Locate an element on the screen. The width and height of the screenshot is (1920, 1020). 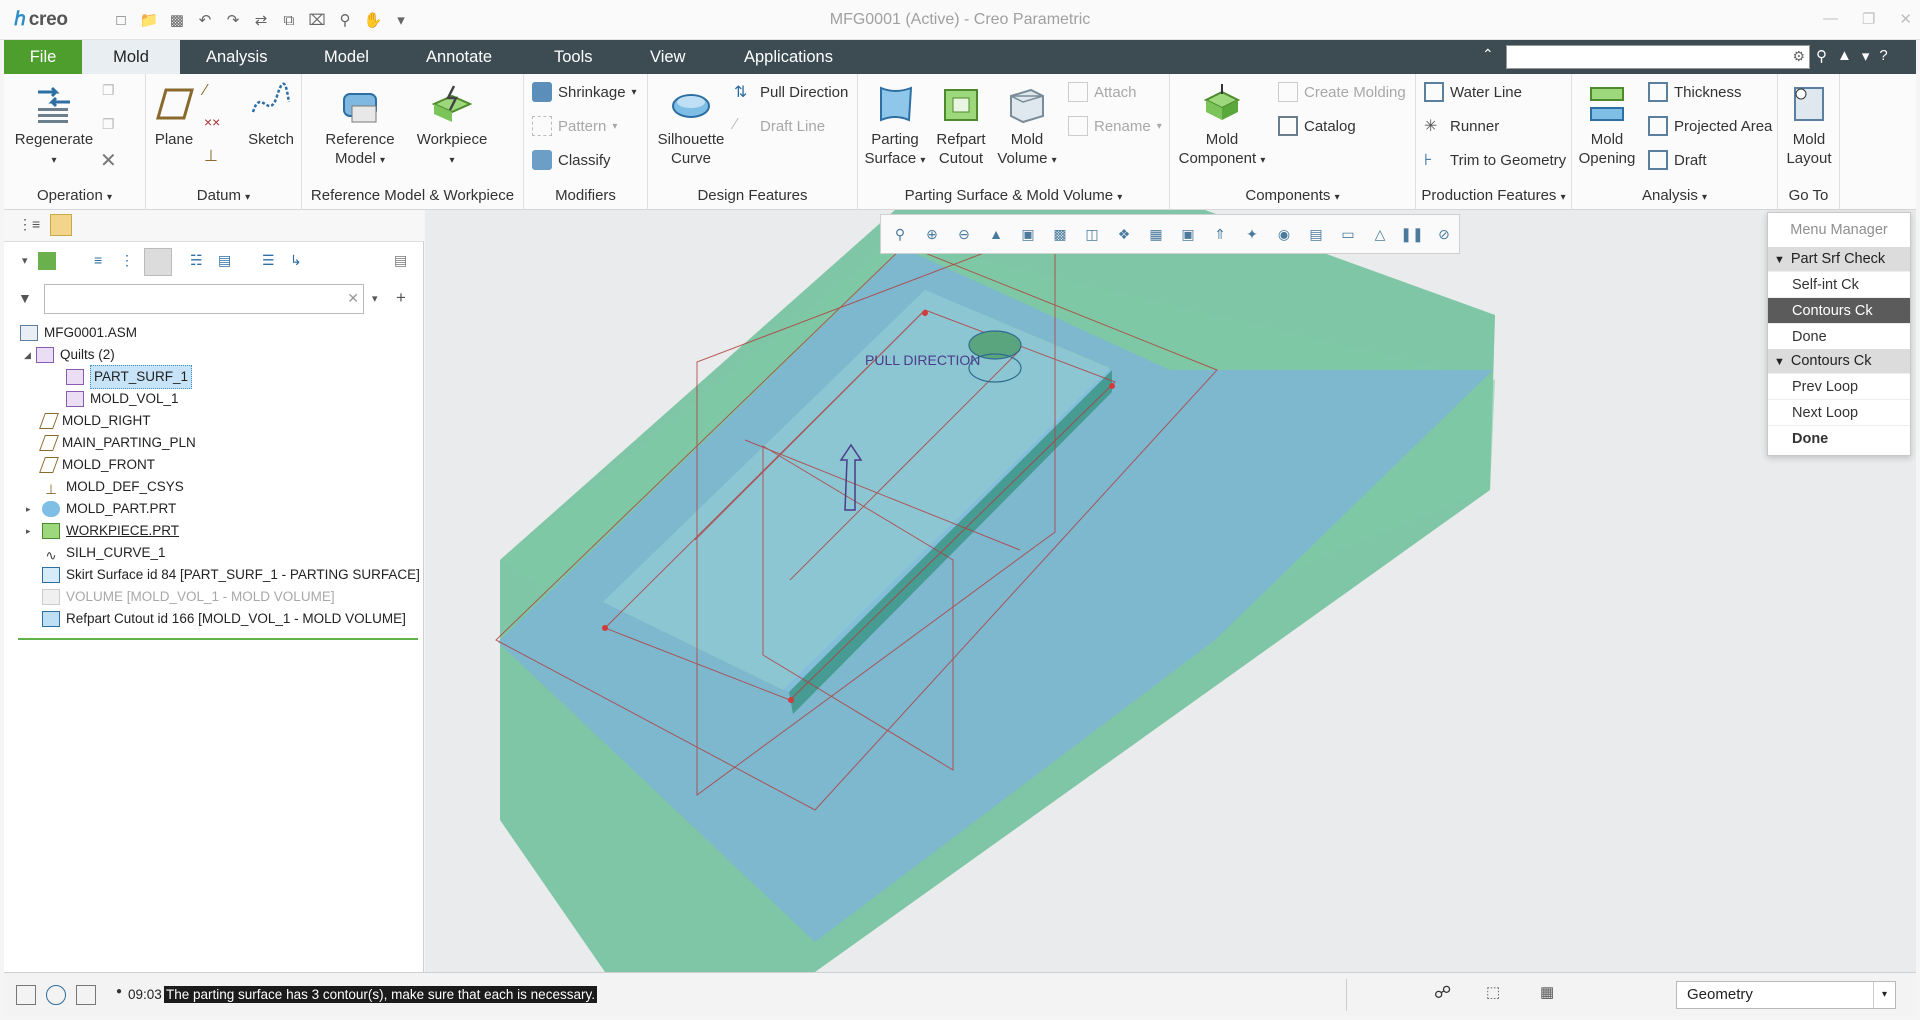
tree-dropdown-icon: ▾ is located at coordinates (25, 260).